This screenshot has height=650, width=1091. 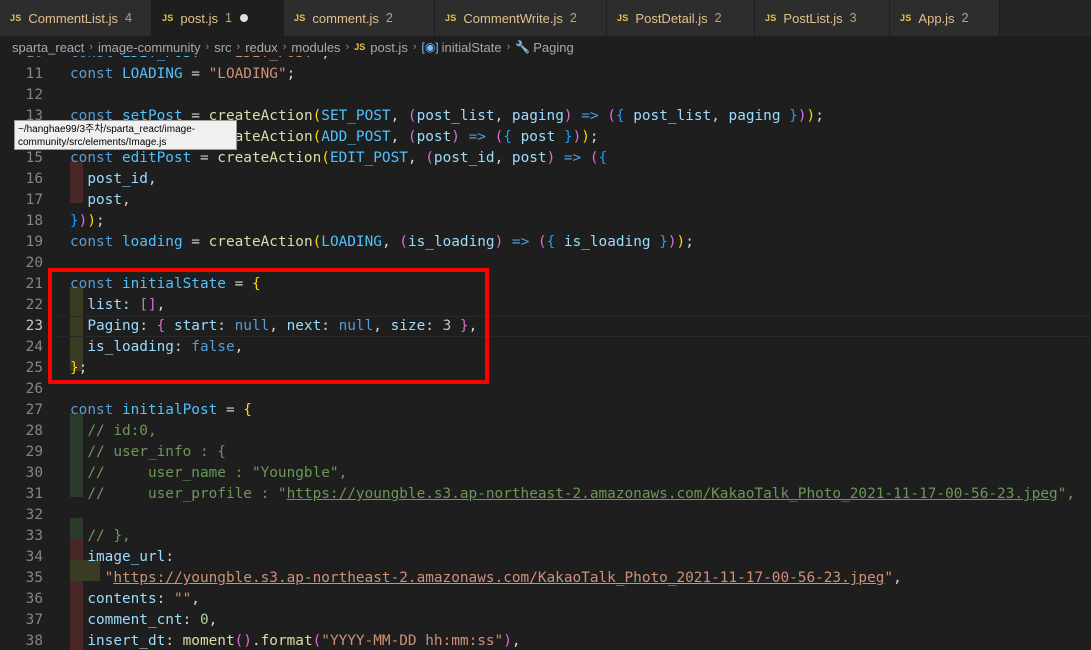 I want to click on code-line: 11 const LOADING = "LOADING";, so click(x=545, y=74).